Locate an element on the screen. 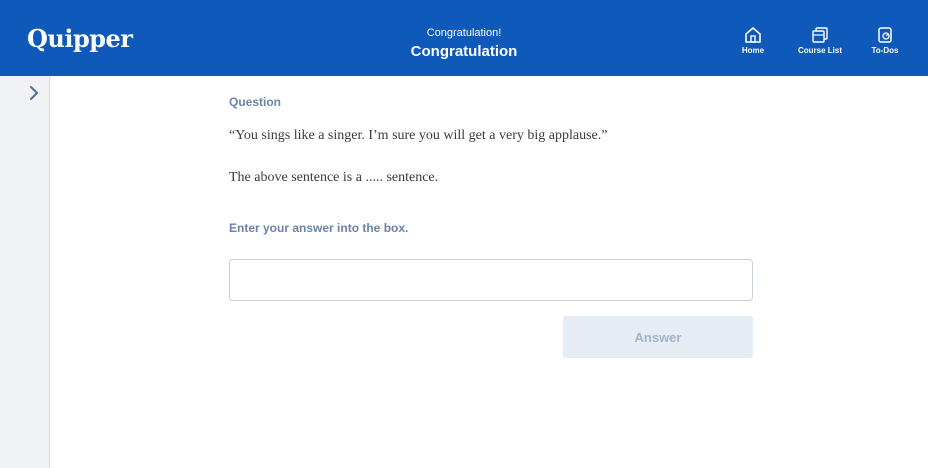 The height and width of the screenshot is (468, 928). header-titles: Congratulation! Congratulation is located at coordinates (464, 44).